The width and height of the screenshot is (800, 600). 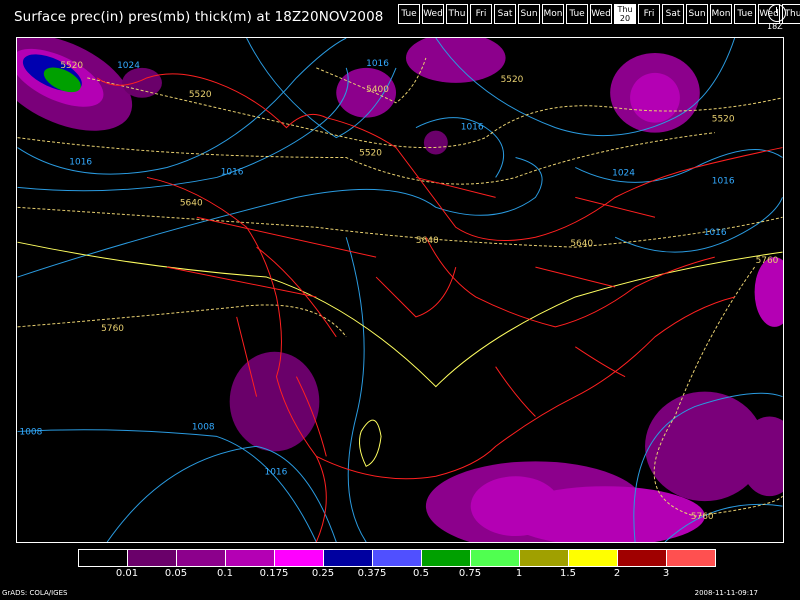 I want to click on precip-colorbar, so click(x=397, y=558).